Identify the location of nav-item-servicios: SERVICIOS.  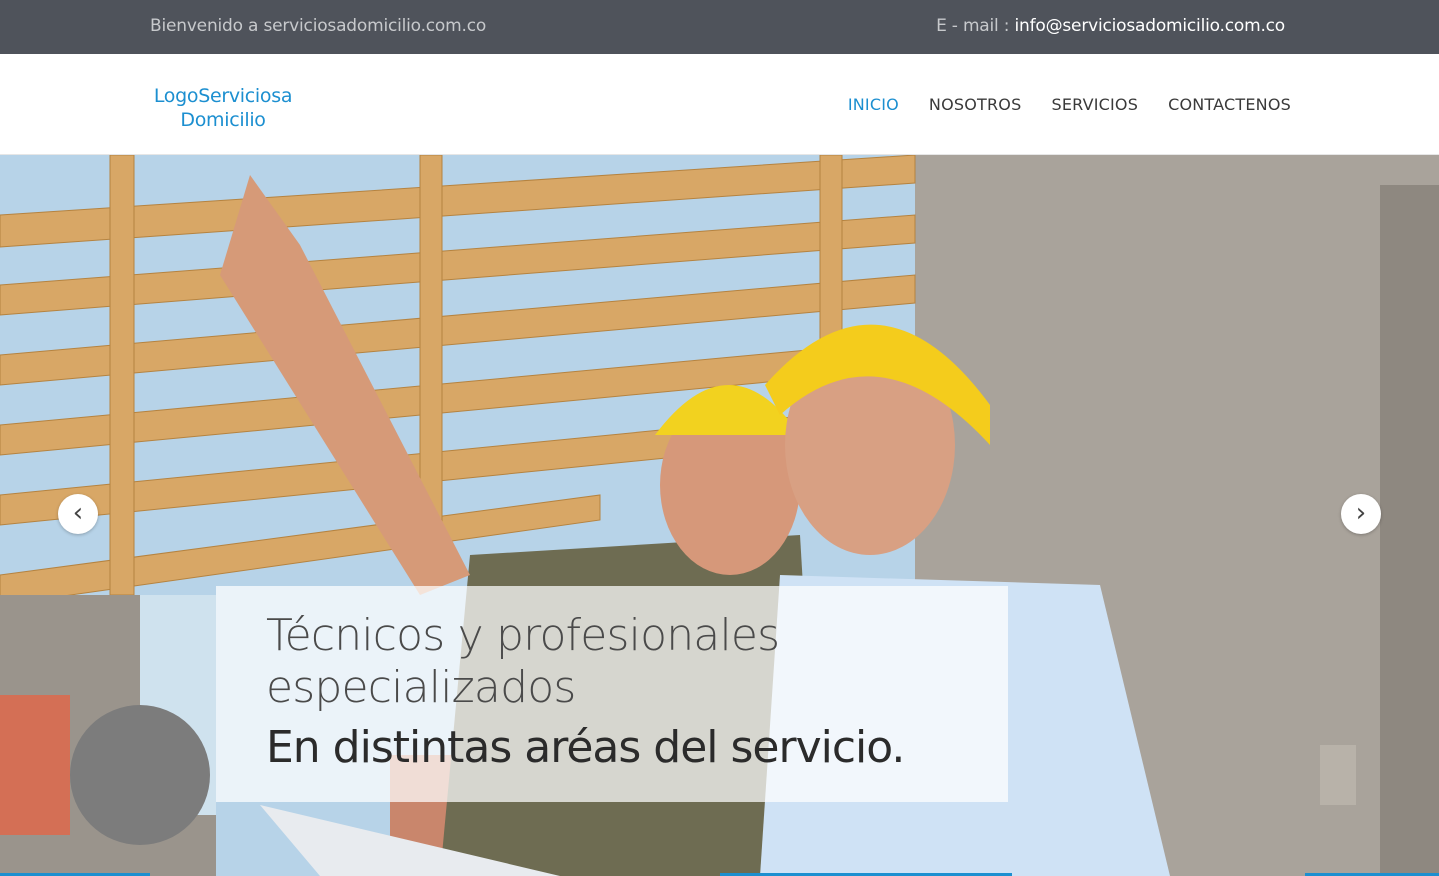
(1094, 104).